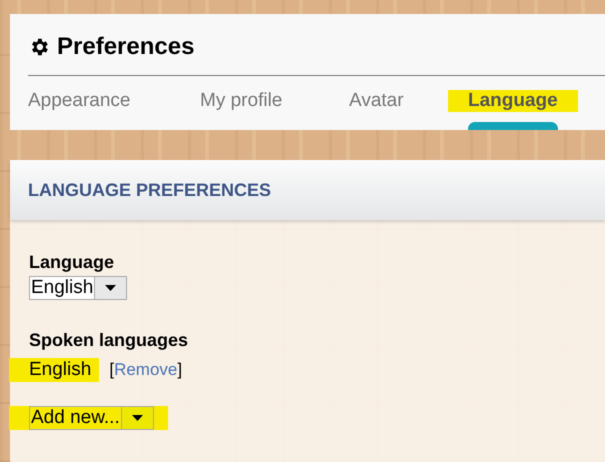  I want to click on field-label: Language, so click(72, 262).